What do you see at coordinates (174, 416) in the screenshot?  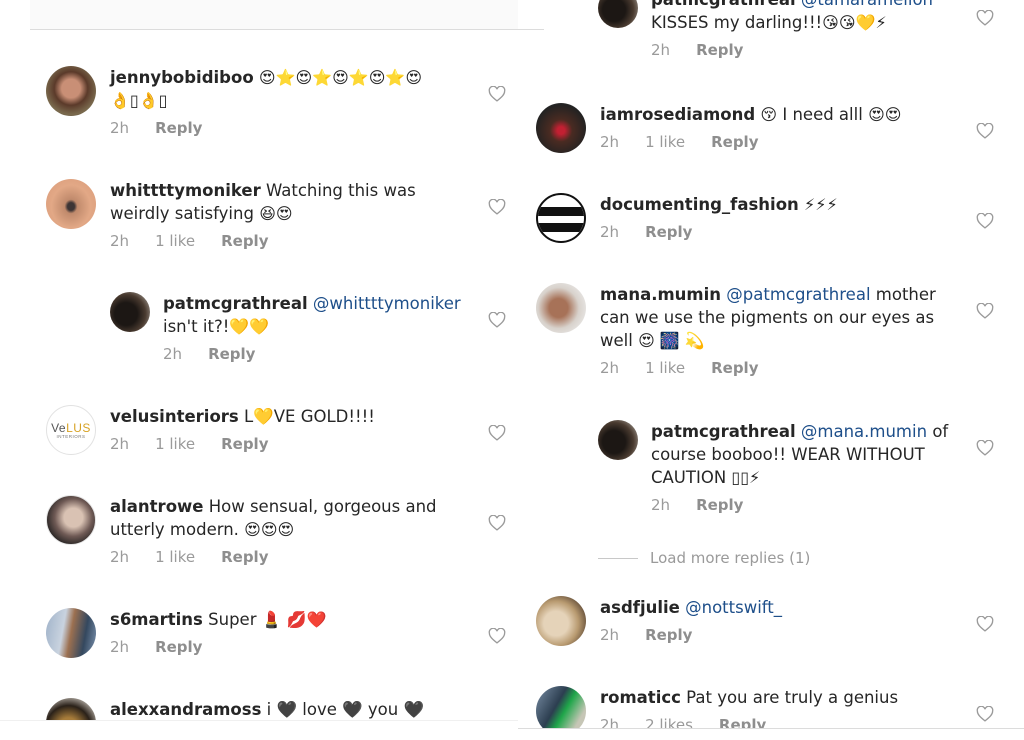 I see `comment-username: velusinteriors` at bounding box center [174, 416].